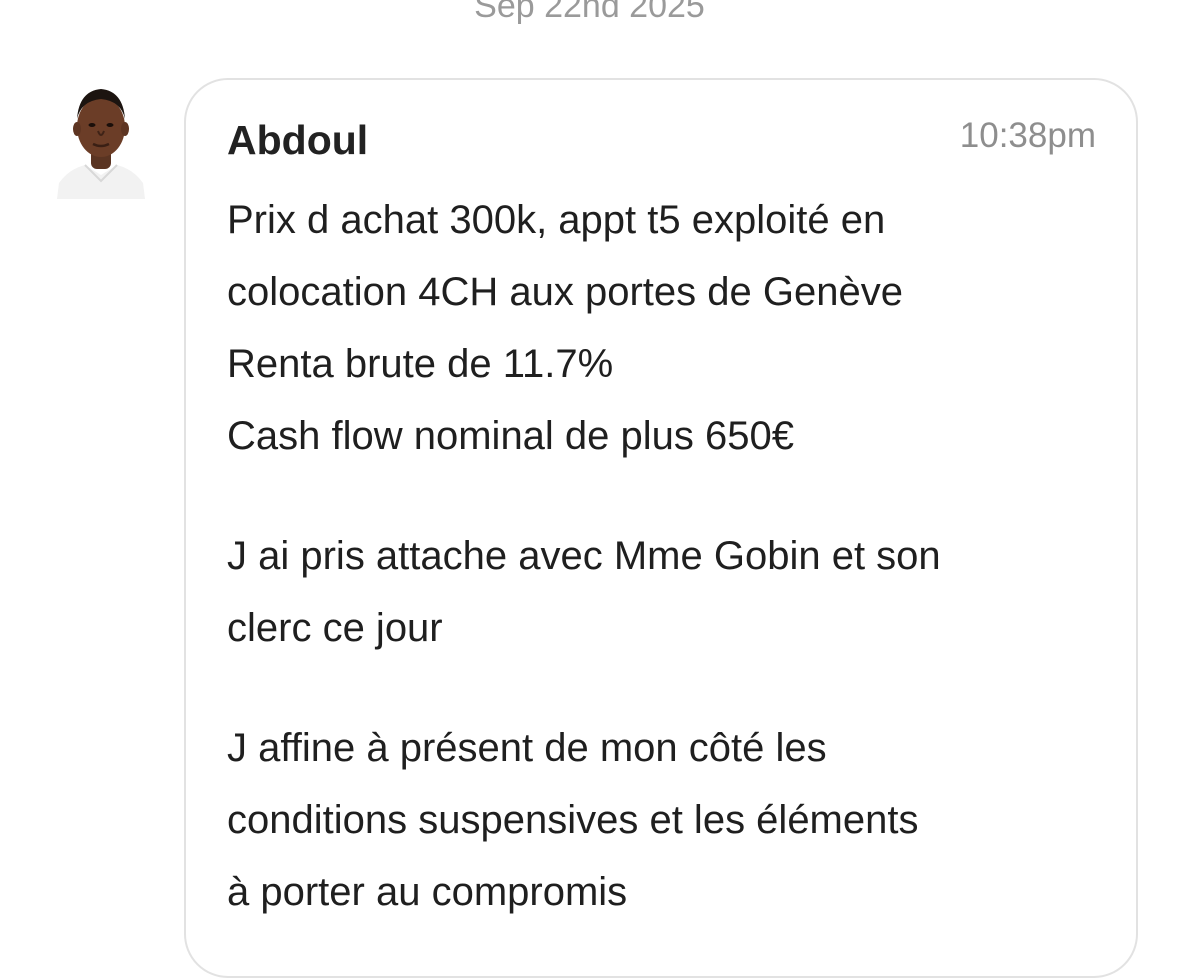  Describe the element at coordinates (101, 144) in the screenshot. I see `avatar-photo-icon` at that location.